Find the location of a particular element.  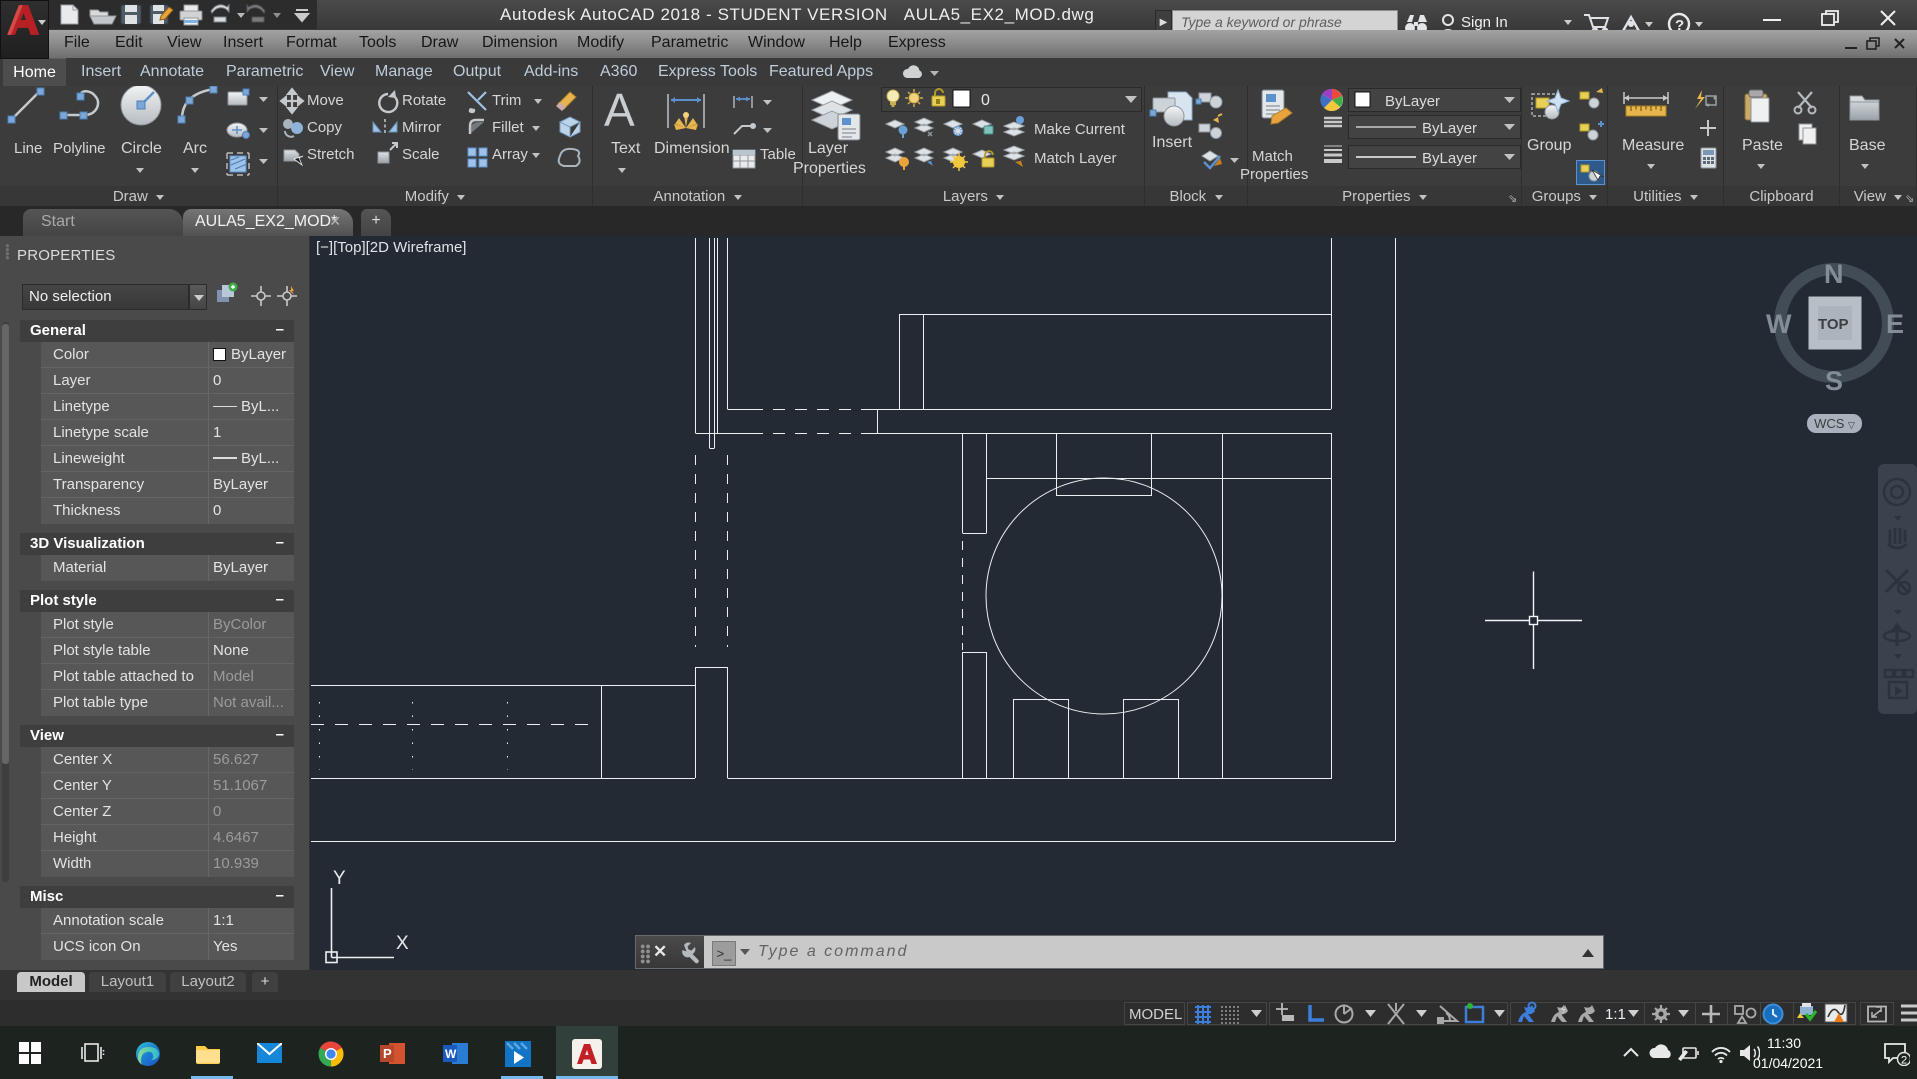

svg-text: X is located at coordinates (402, 943).